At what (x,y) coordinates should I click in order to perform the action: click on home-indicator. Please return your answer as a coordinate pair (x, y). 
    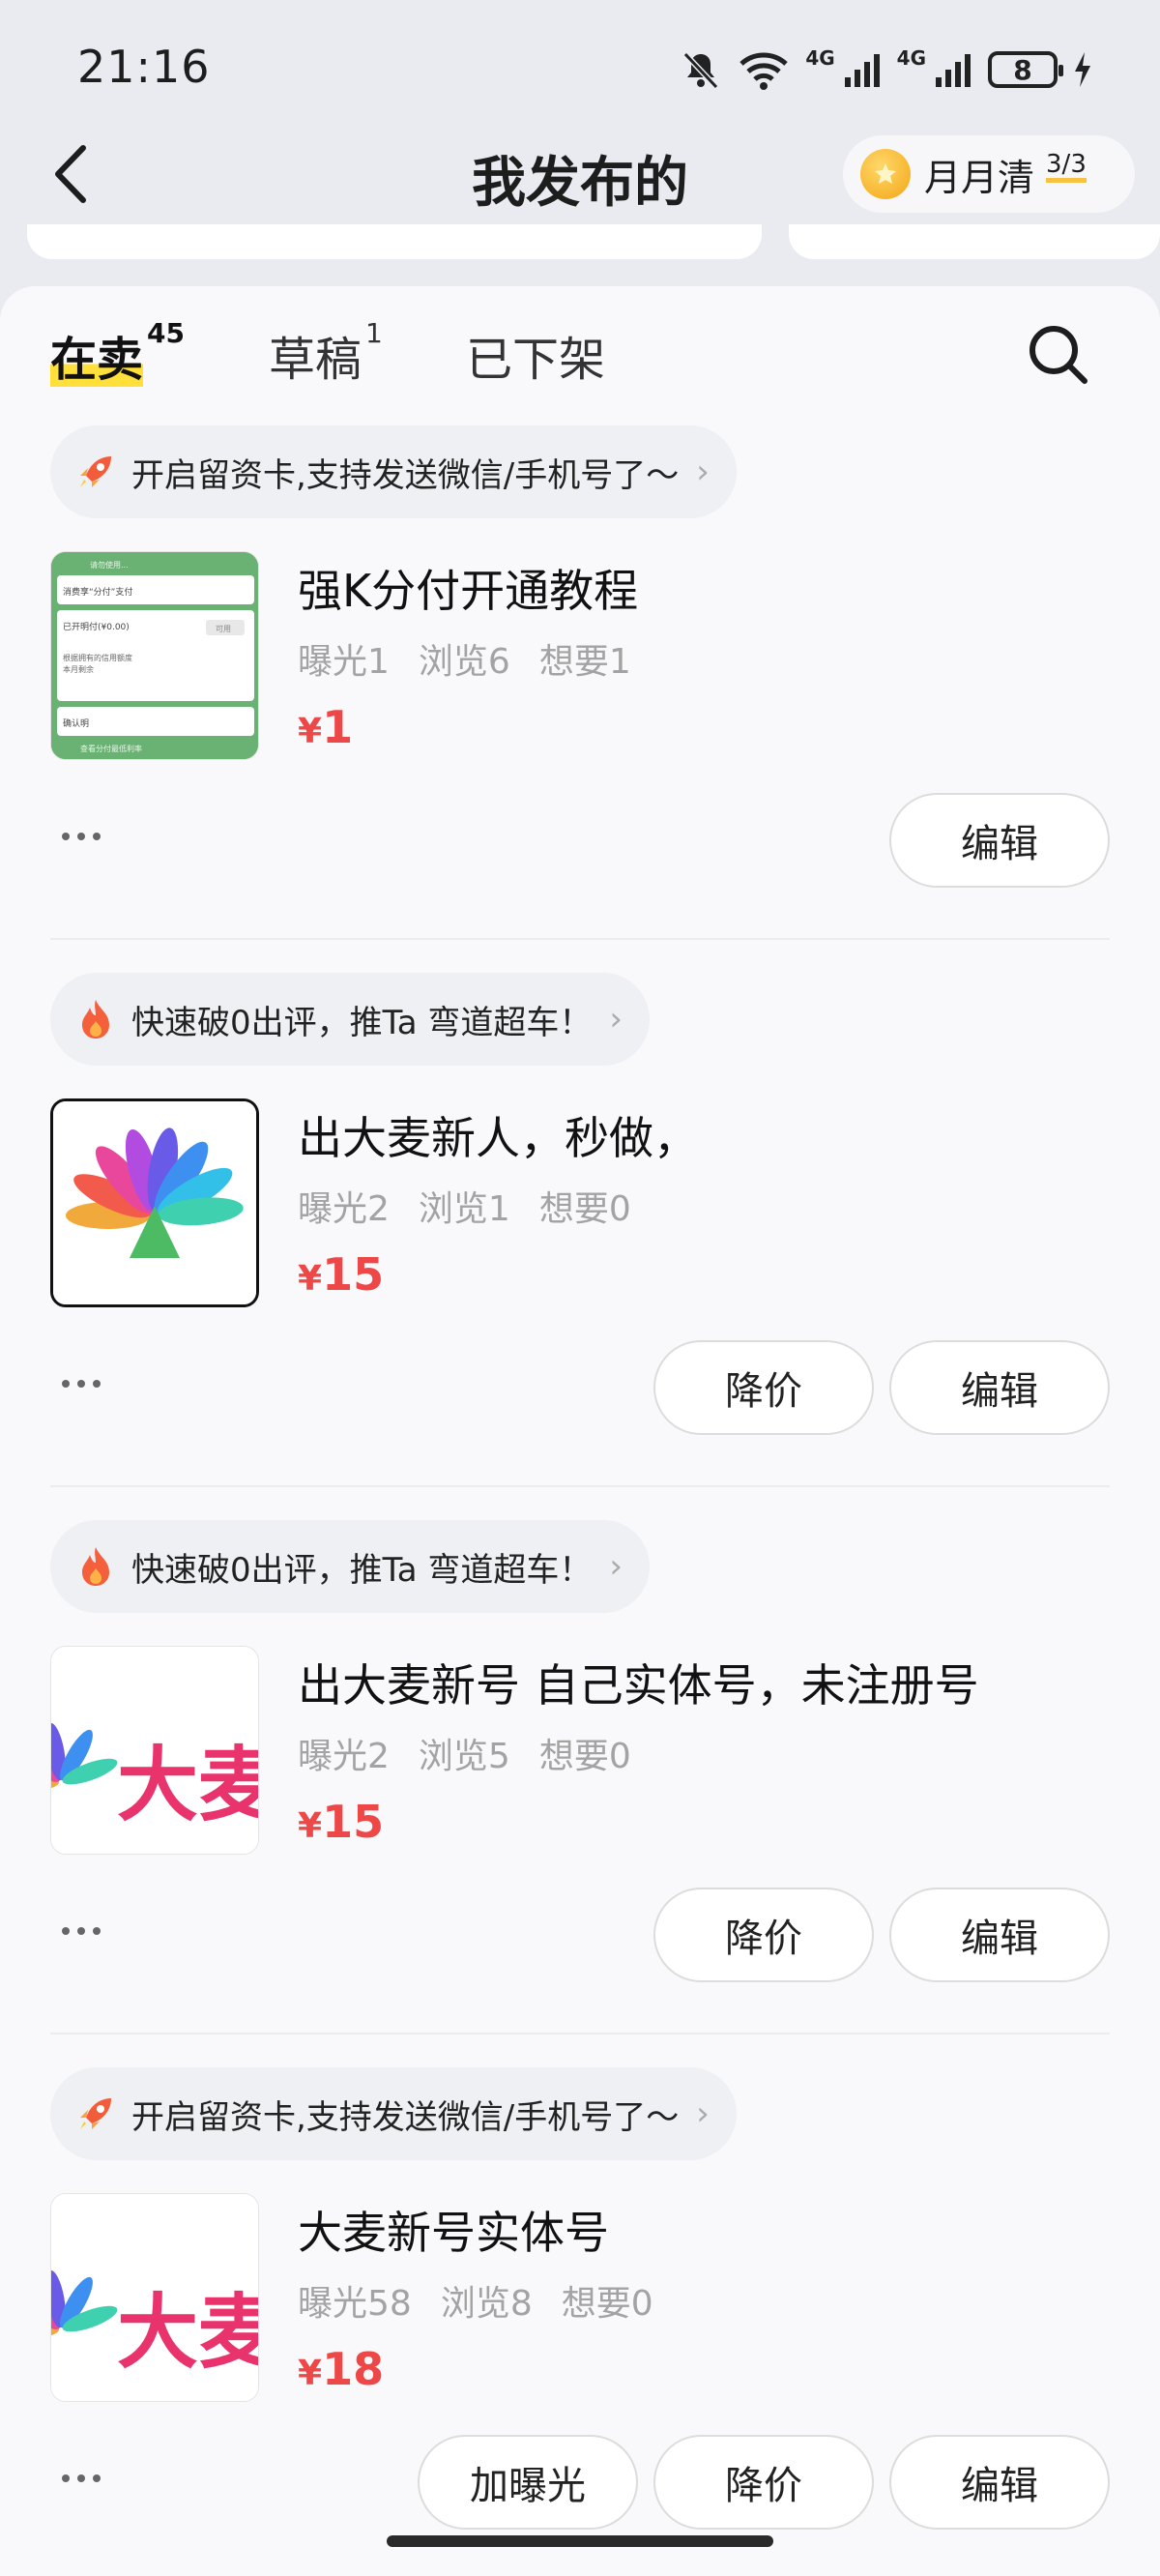
    Looking at the image, I should click on (580, 2541).